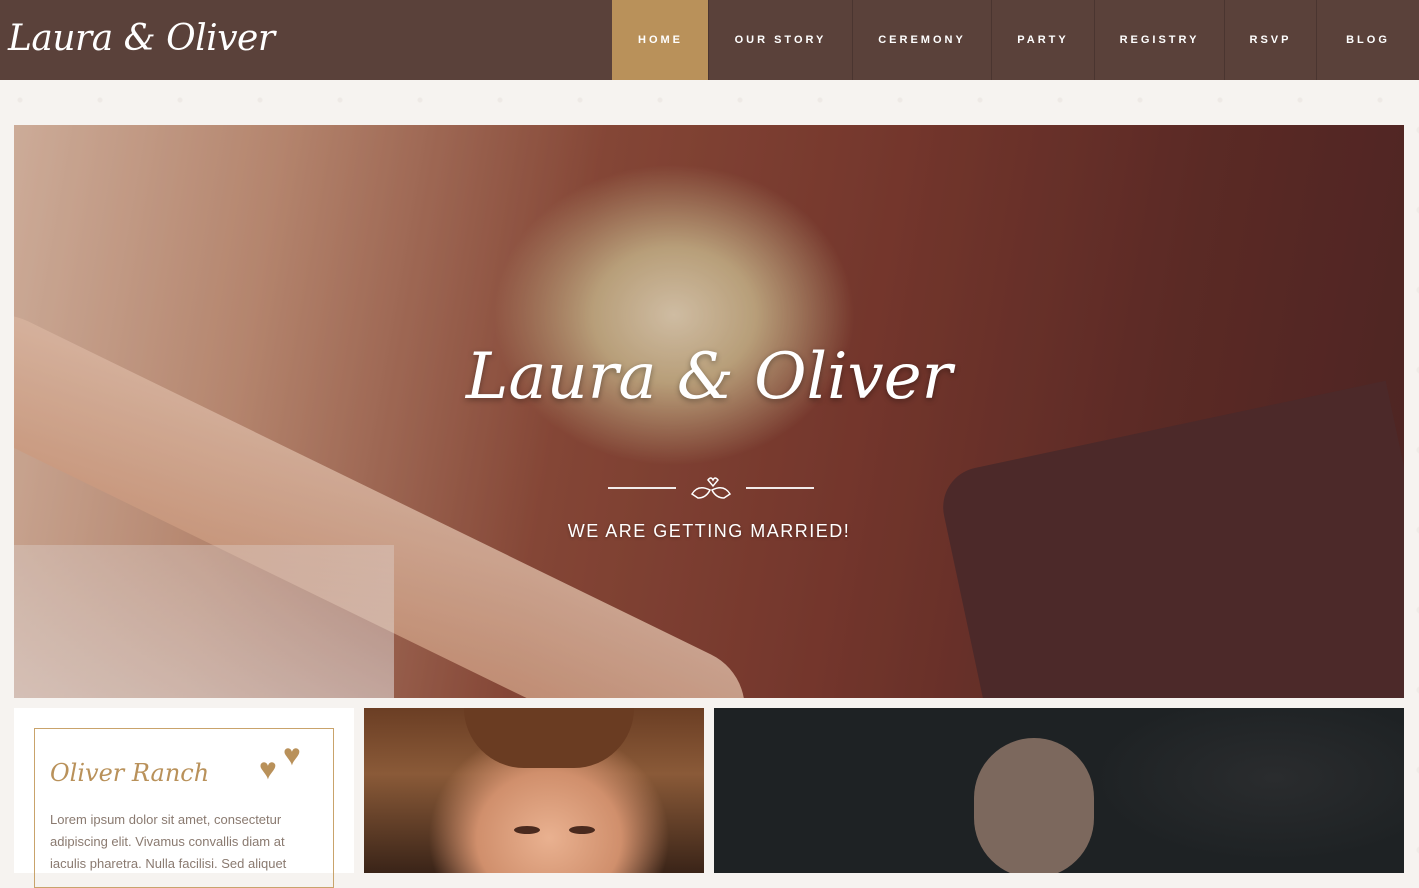 The width and height of the screenshot is (1419, 888). Describe the element at coordinates (1270, 40) in the screenshot. I see `nav-rsvp: RSVP` at that location.